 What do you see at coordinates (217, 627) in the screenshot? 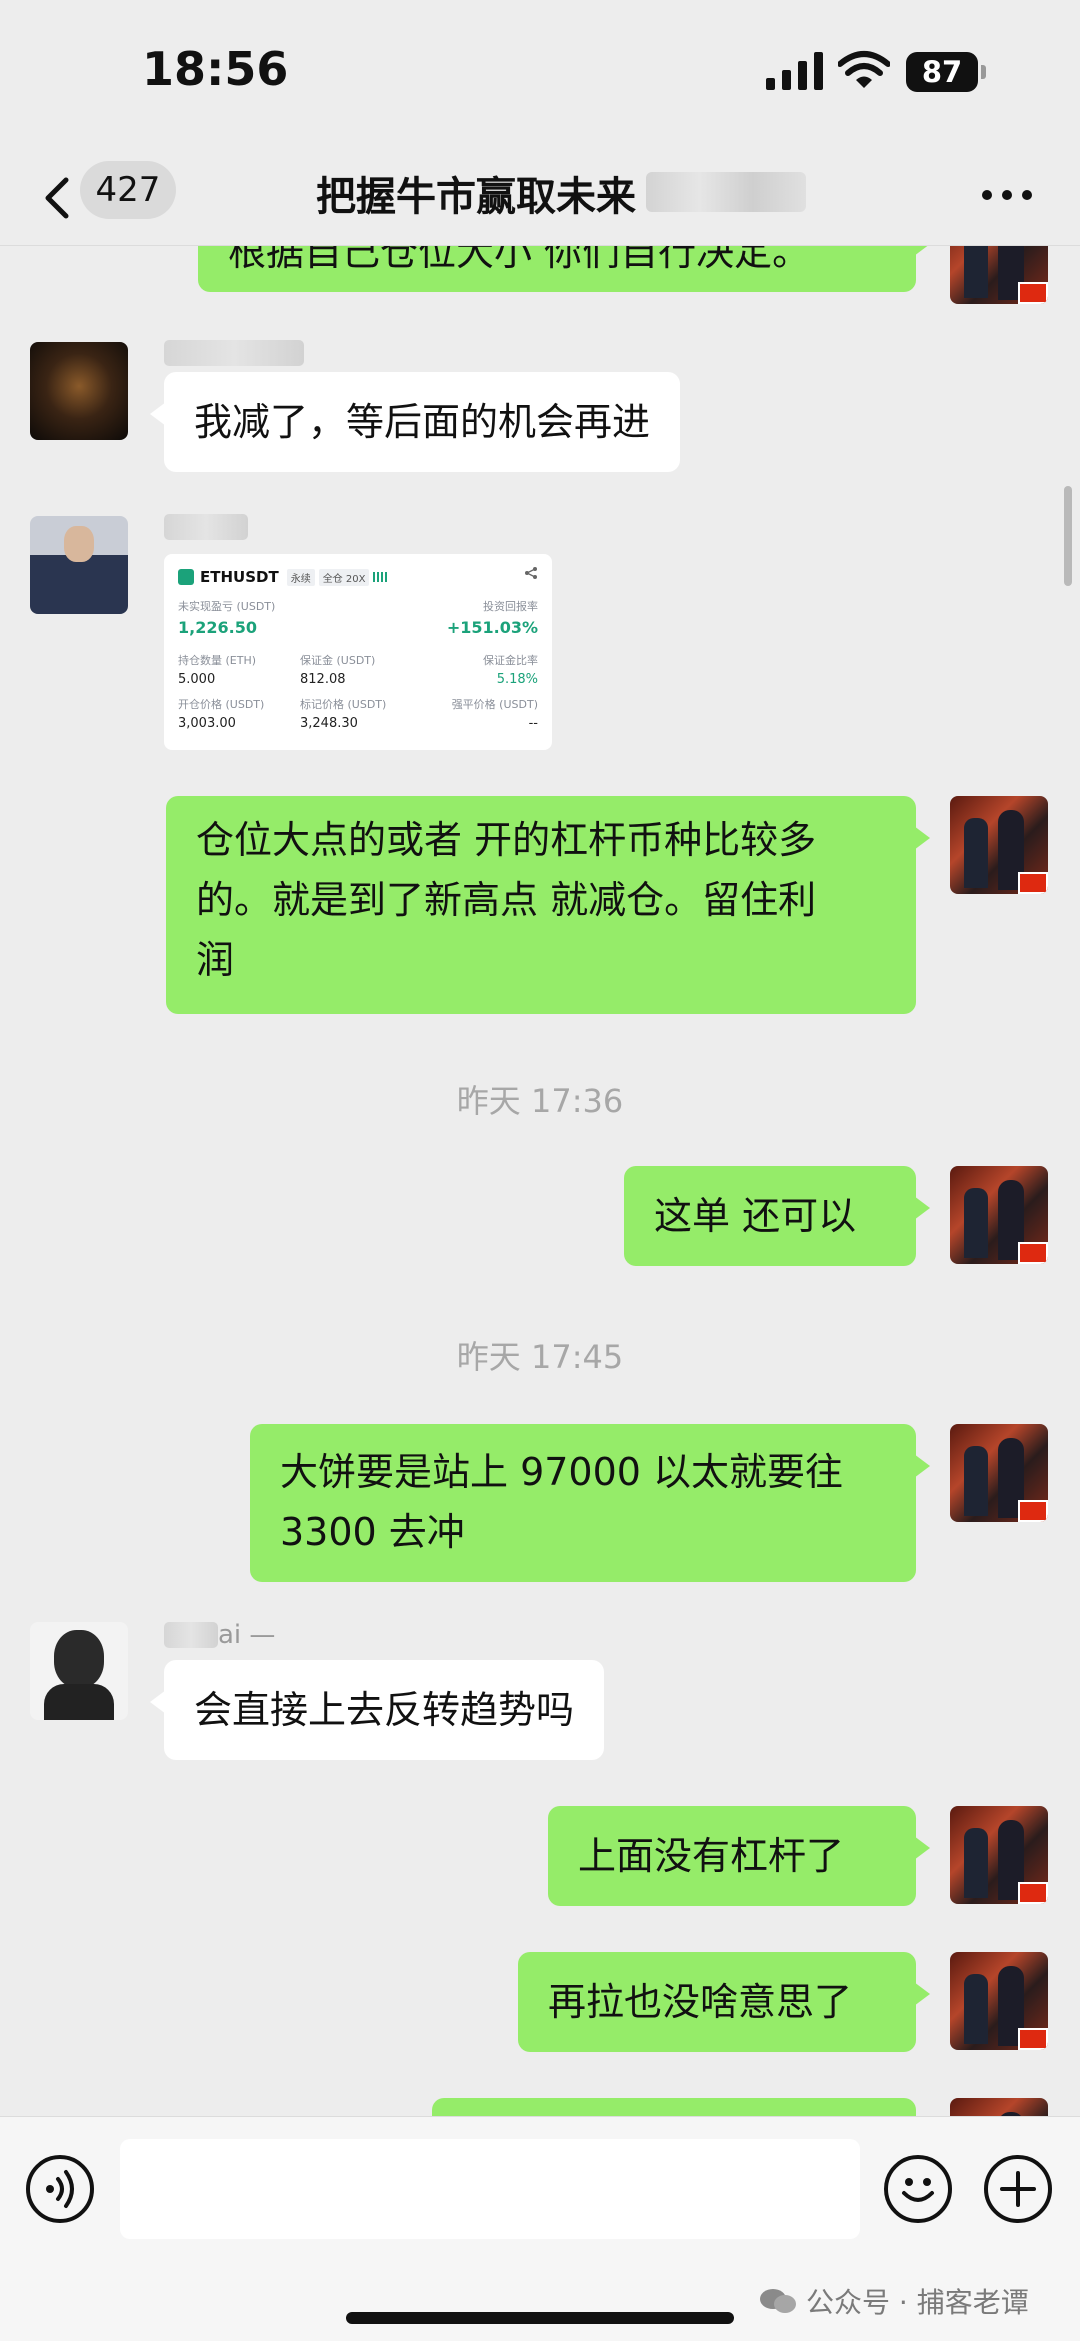
I see `card-value: 1,226.50` at bounding box center [217, 627].